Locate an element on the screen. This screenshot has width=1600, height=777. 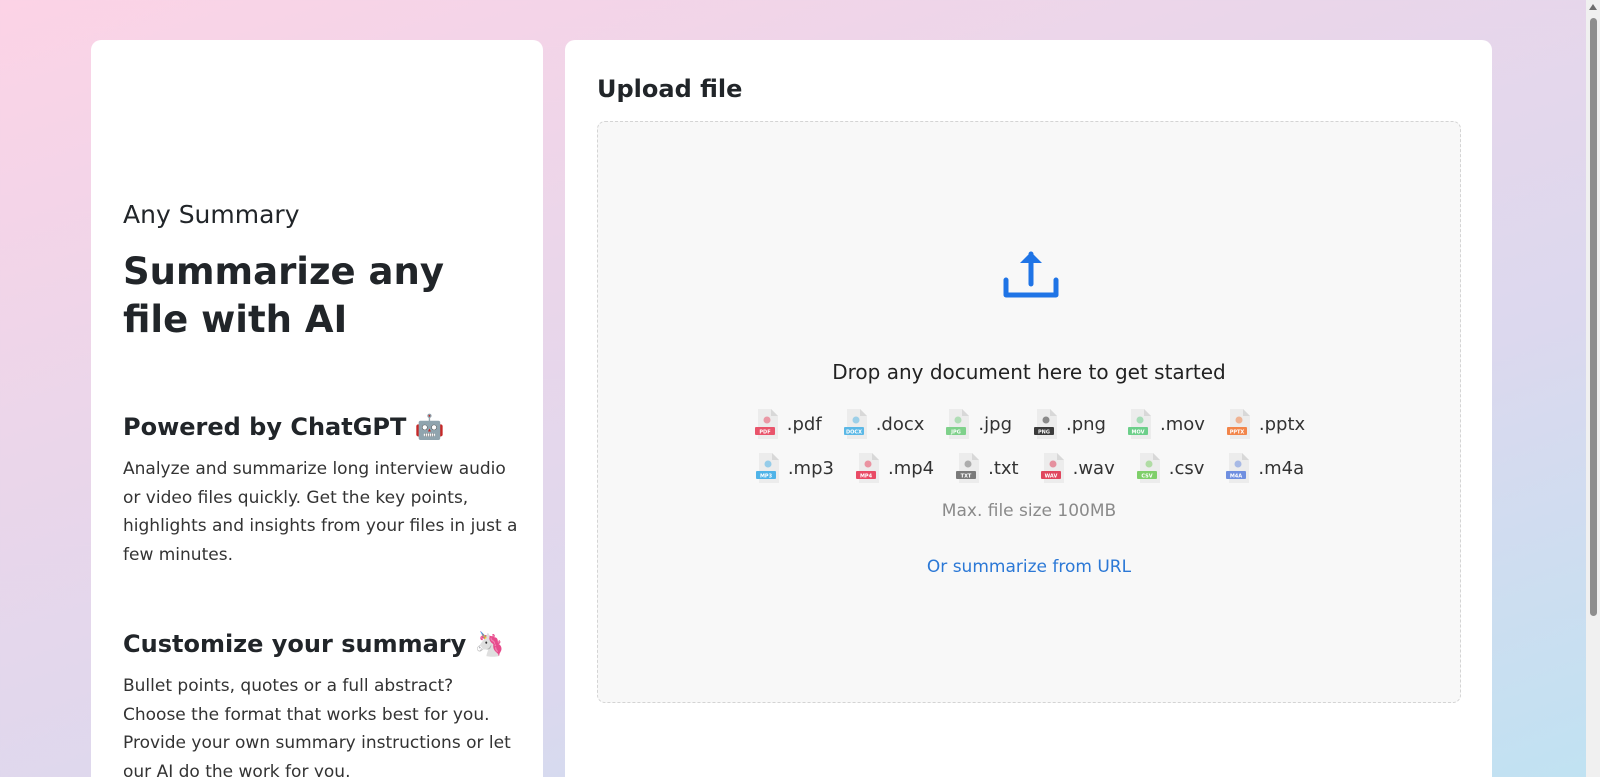
file-badge-label: PNG is located at coordinates (1044, 433).